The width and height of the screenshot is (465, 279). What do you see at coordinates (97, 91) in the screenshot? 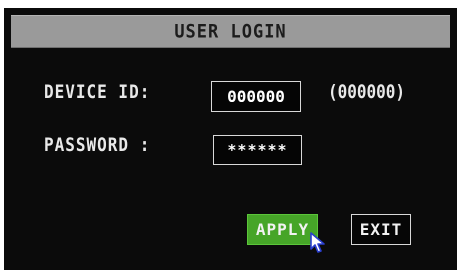
I see `device-id-label: DEVICE ID:` at bounding box center [97, 91].